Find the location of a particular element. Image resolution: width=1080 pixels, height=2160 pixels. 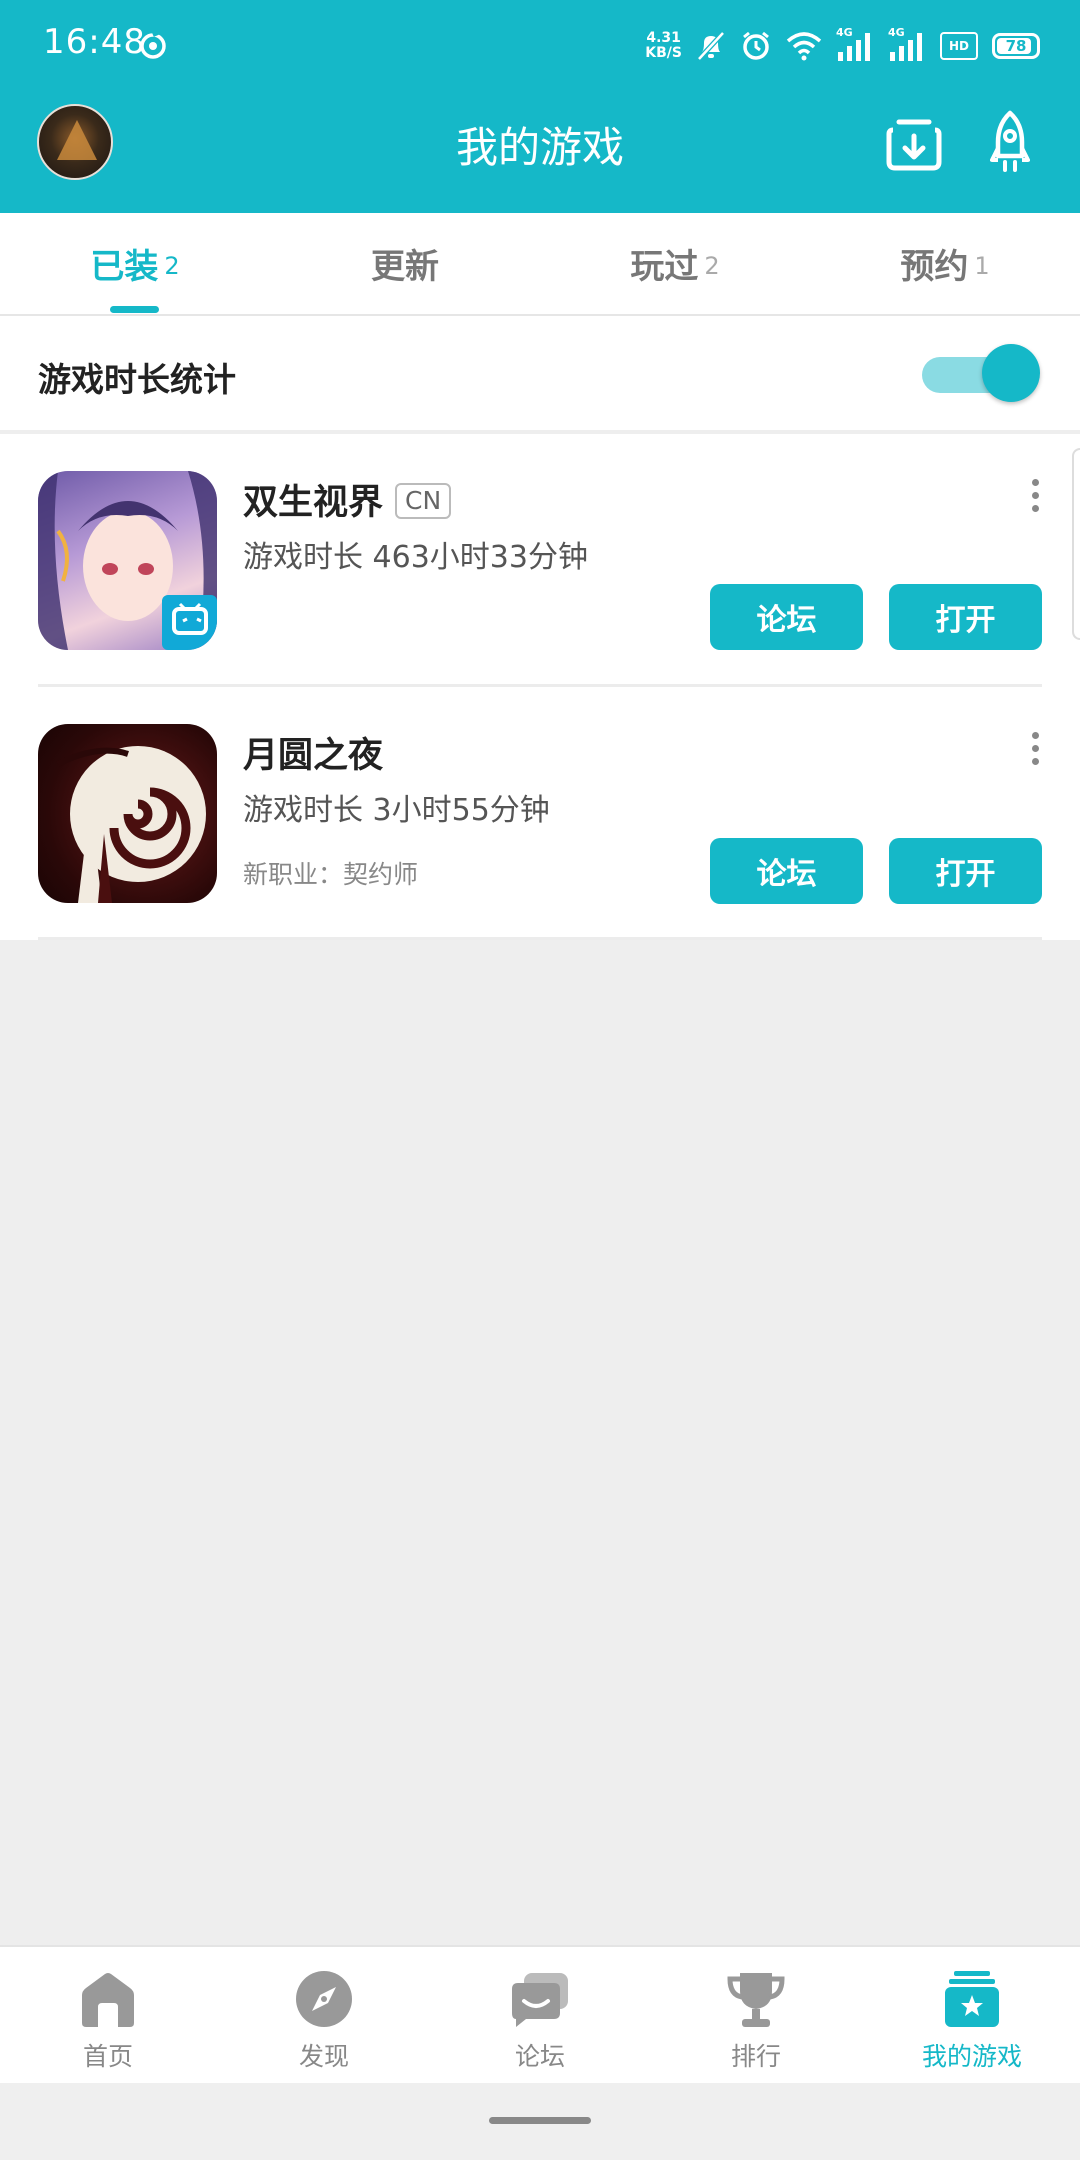

cell-signal-1: 4G is located at coordinates (855, 44).